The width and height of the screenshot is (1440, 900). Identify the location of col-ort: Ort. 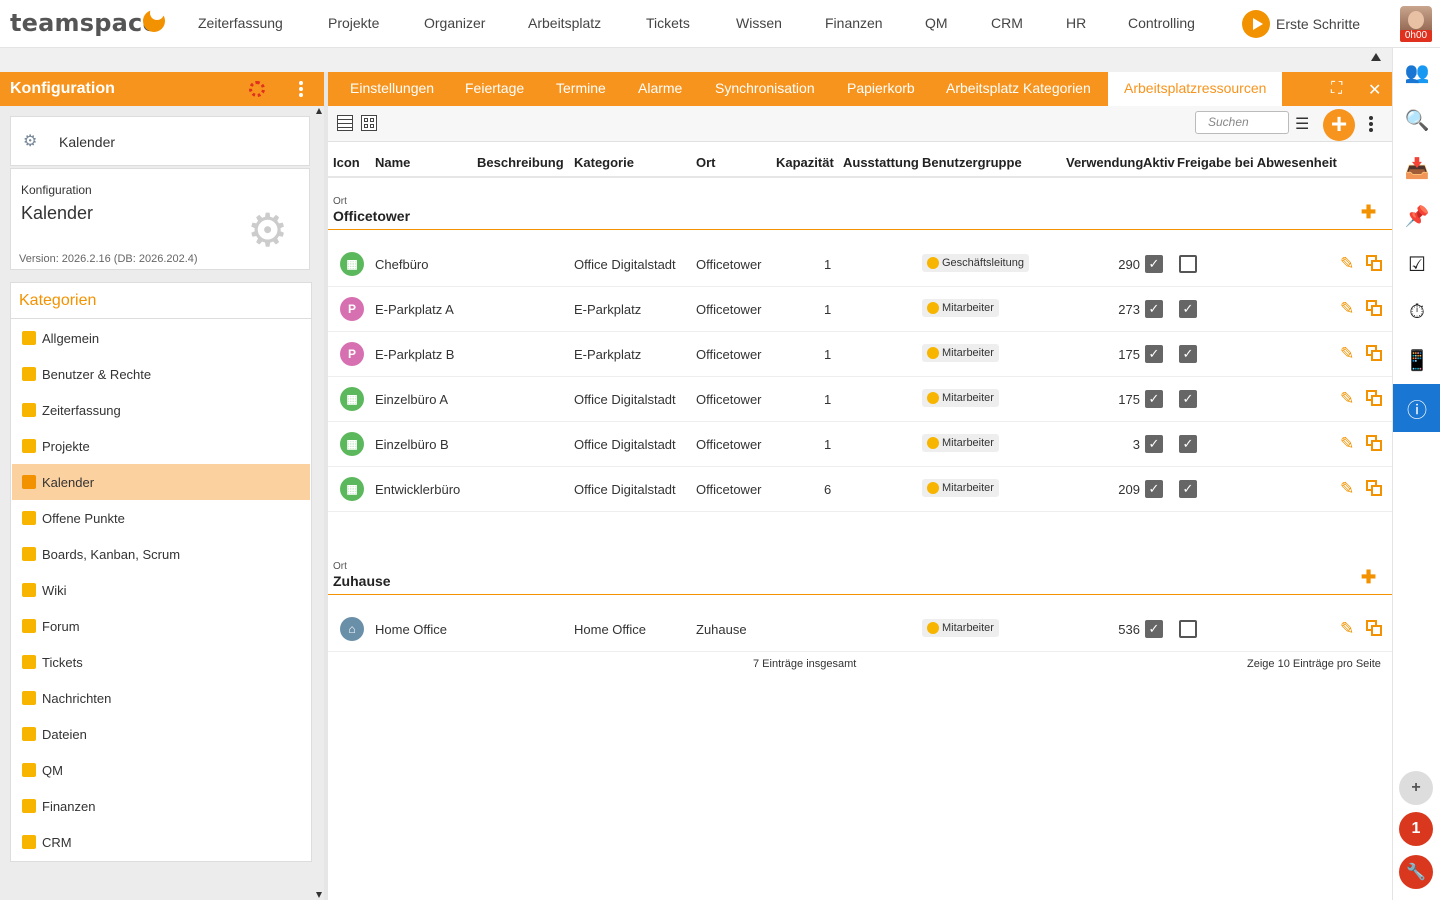
(706, 162).